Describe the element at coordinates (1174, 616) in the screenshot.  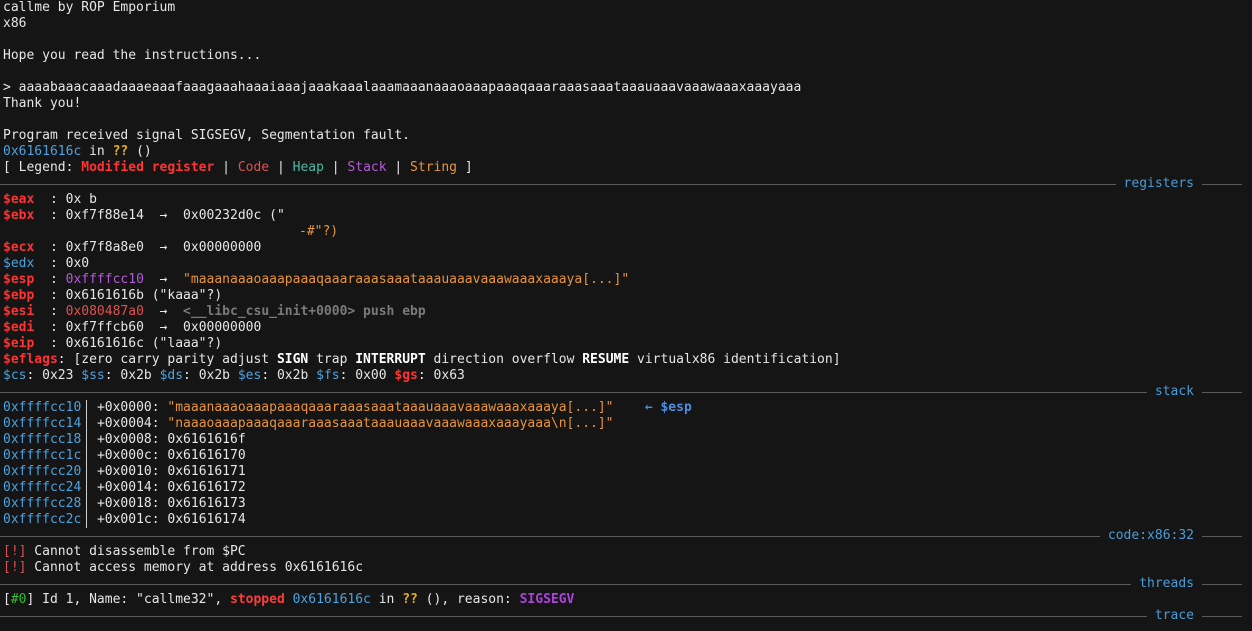
I see `trace-section-label: trace` at that location.